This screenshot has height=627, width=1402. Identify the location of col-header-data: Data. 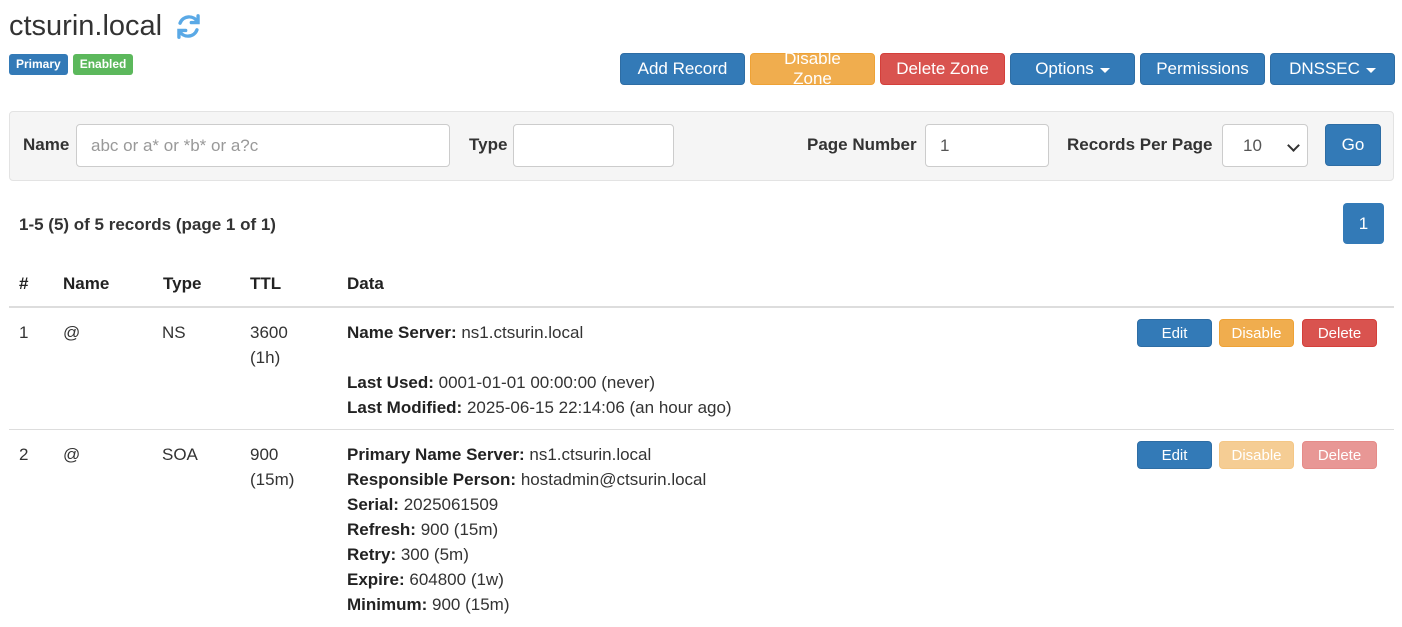
(365, 283).